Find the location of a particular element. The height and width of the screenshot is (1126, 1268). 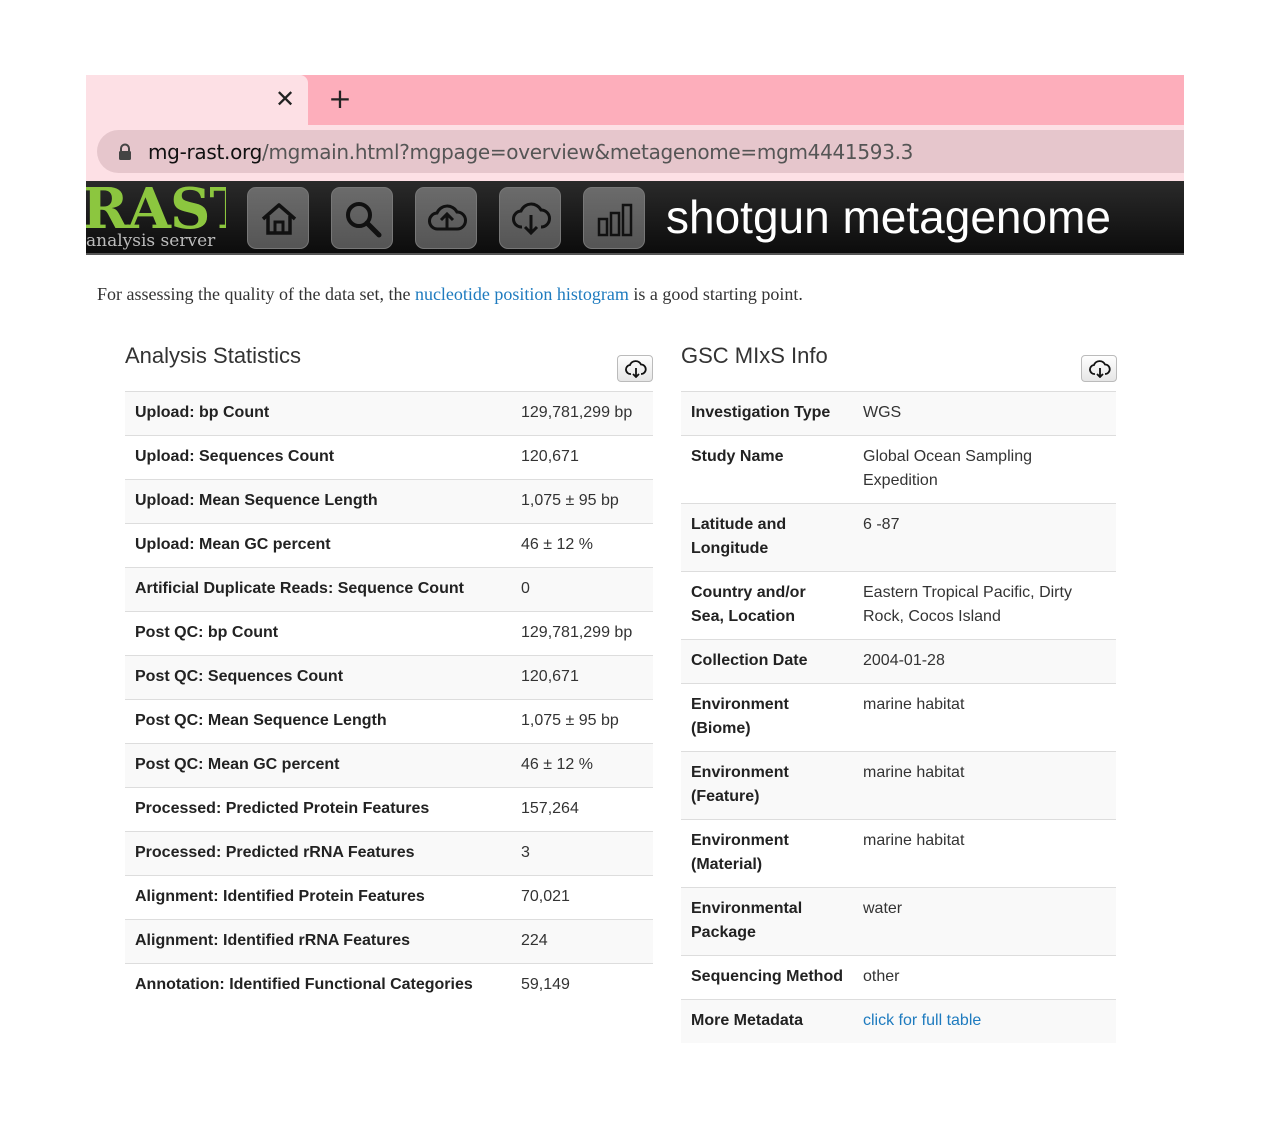

row-label: Environment (Material) is located at coordinates (767, 853).